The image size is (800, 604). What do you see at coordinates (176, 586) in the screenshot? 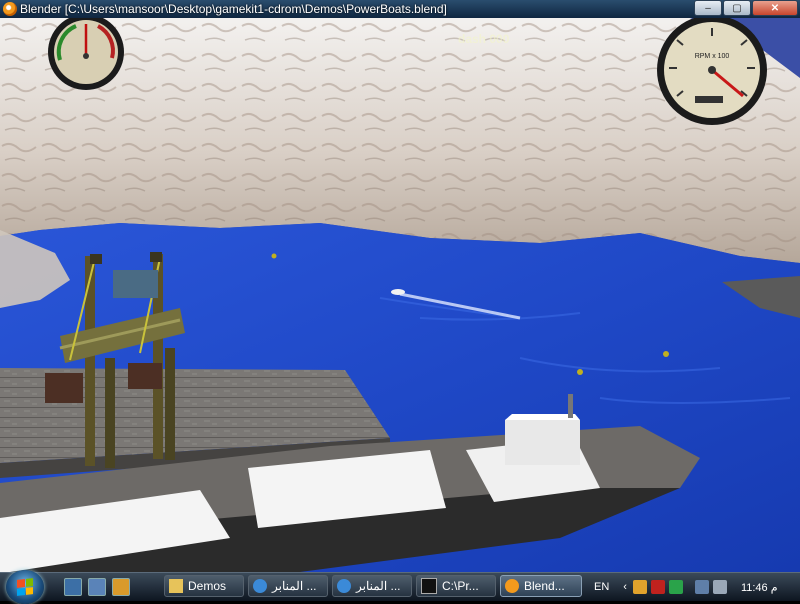
I see `folder-icon` at bounding box center [176, 586].